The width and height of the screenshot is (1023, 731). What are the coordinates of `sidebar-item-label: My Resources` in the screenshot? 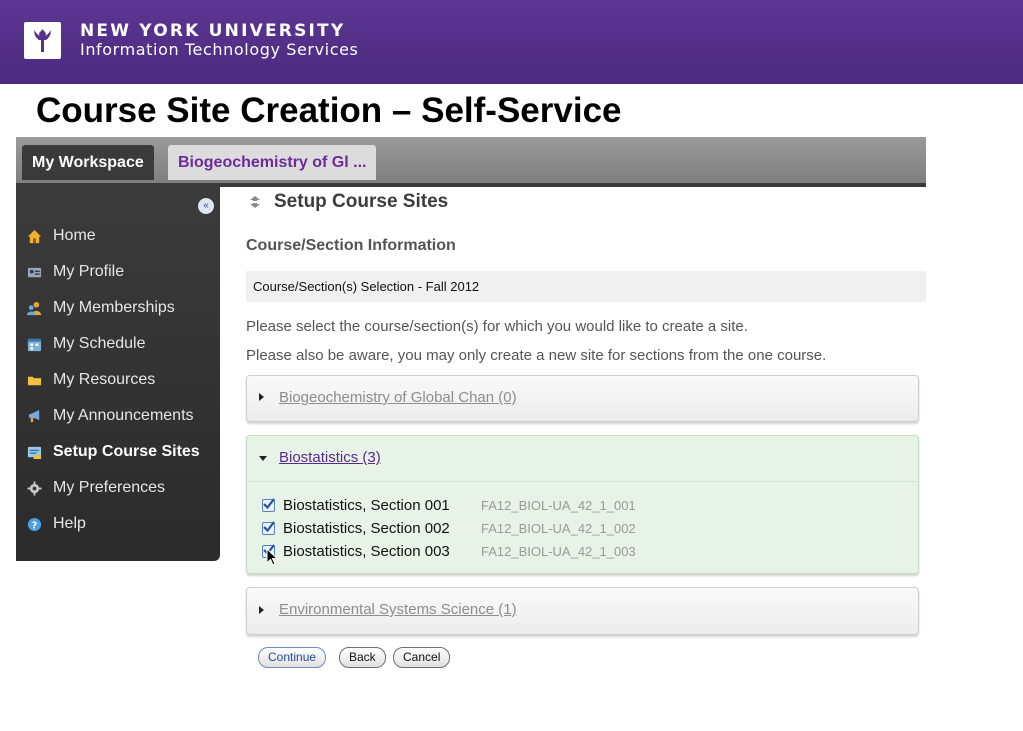 It's located at (104, 379).